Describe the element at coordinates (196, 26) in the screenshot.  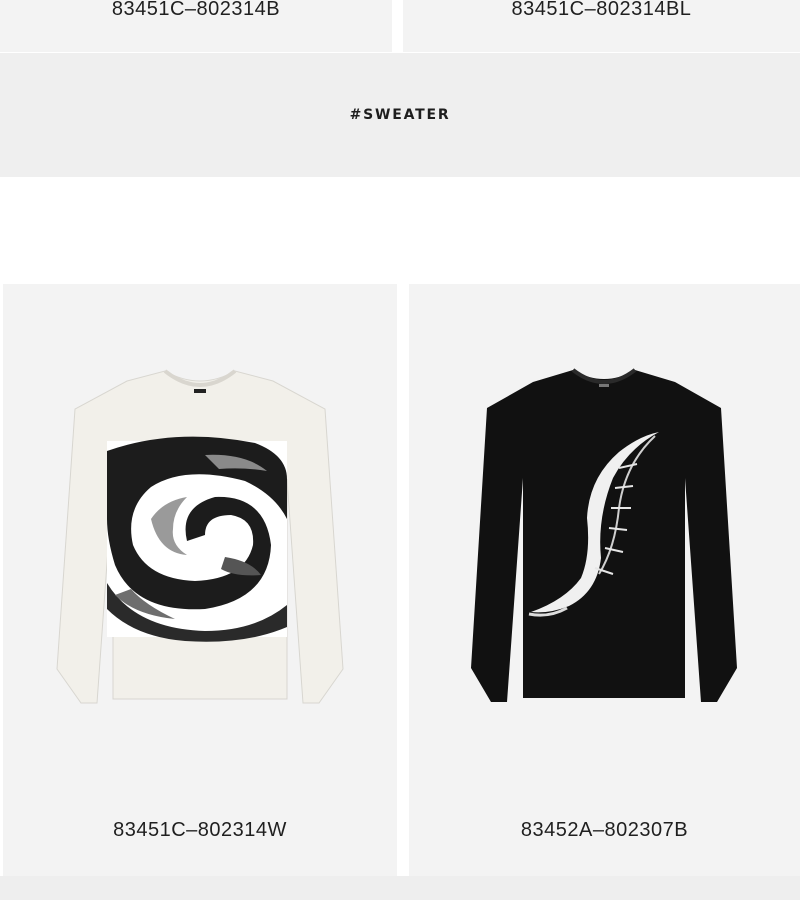
I see `product-card-top-left: 83451C–802314B` at that location.